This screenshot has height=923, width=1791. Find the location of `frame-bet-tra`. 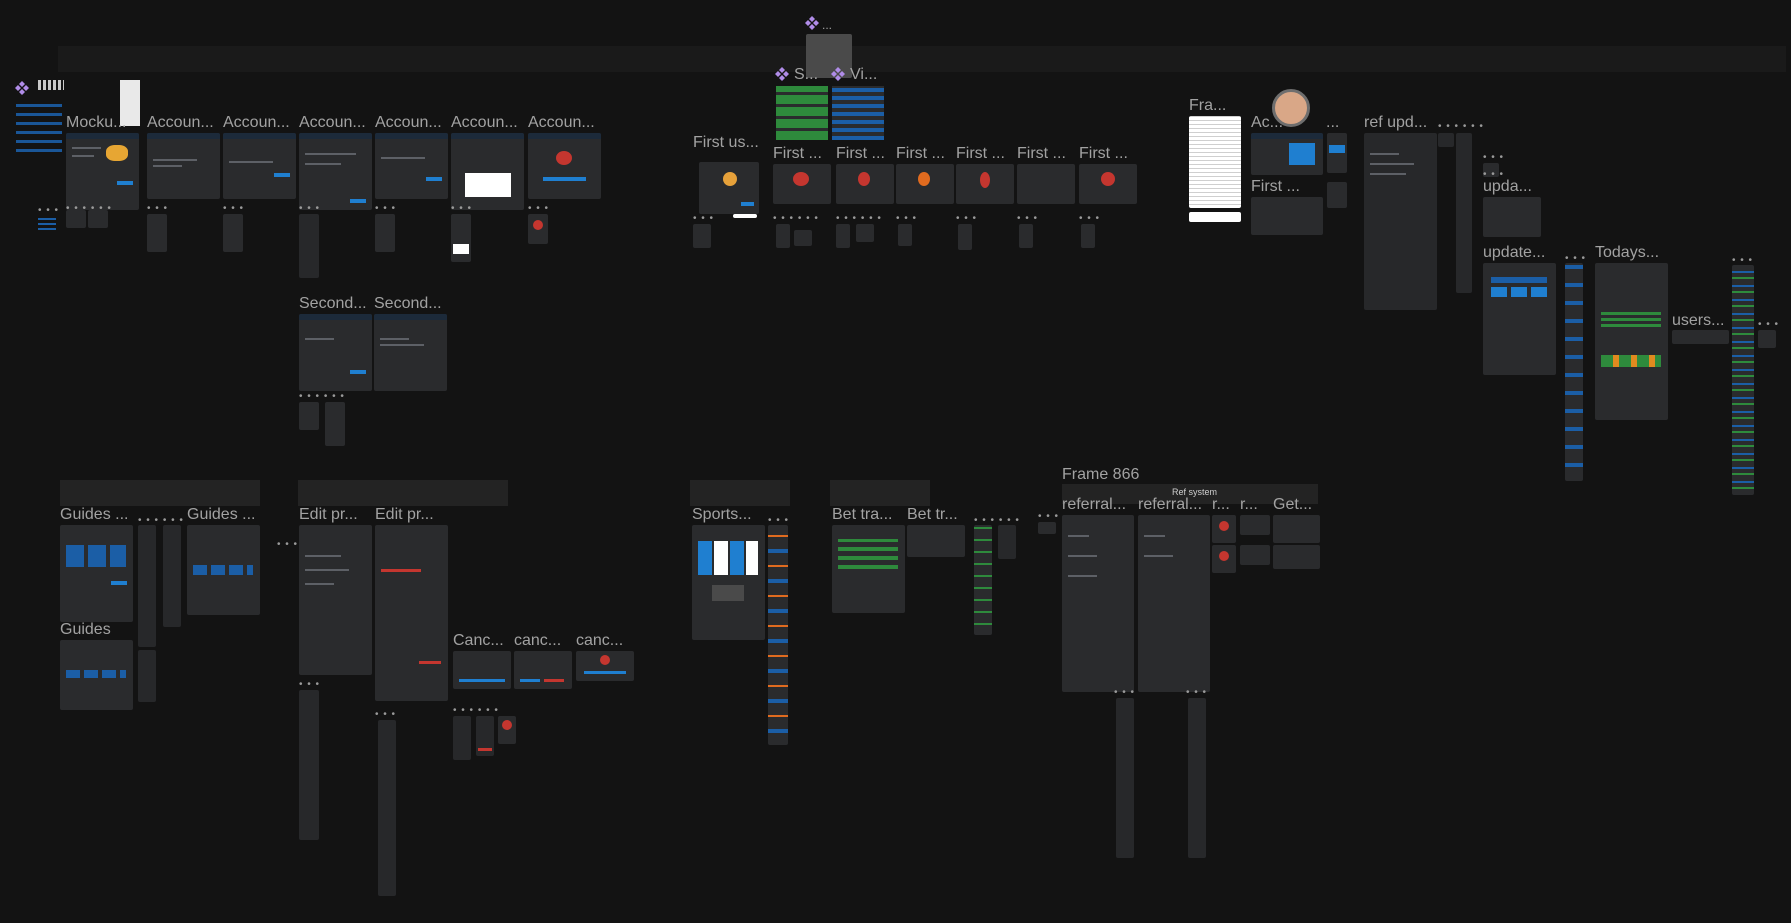

frame-bet-tra is located at coordinates (868, 569).